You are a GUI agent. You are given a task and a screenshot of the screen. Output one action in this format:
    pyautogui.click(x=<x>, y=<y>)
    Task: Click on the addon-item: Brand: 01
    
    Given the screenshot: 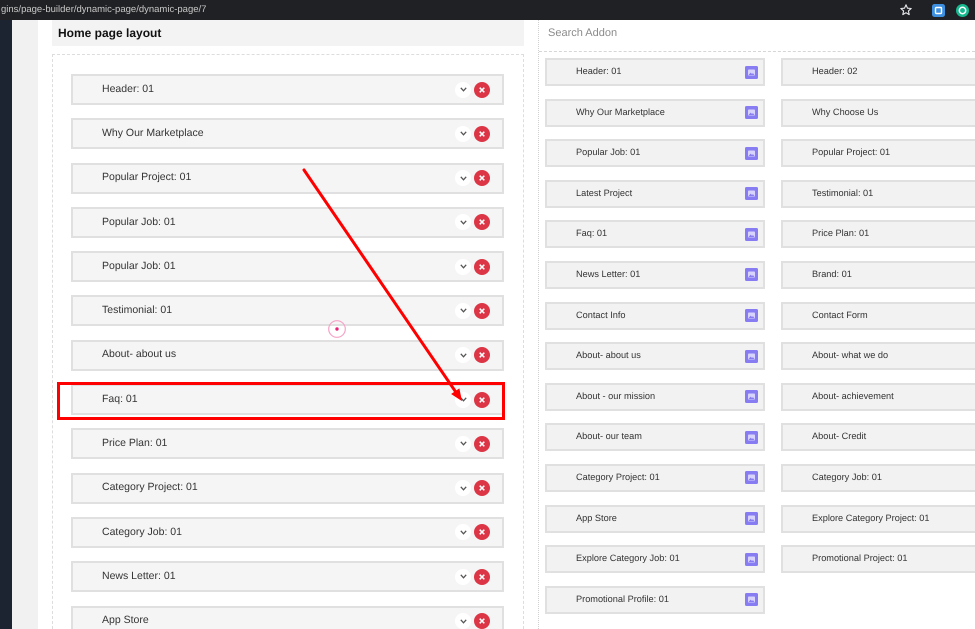 What is the action you would take?
    pyautogui.click(x=878, y=274)
    